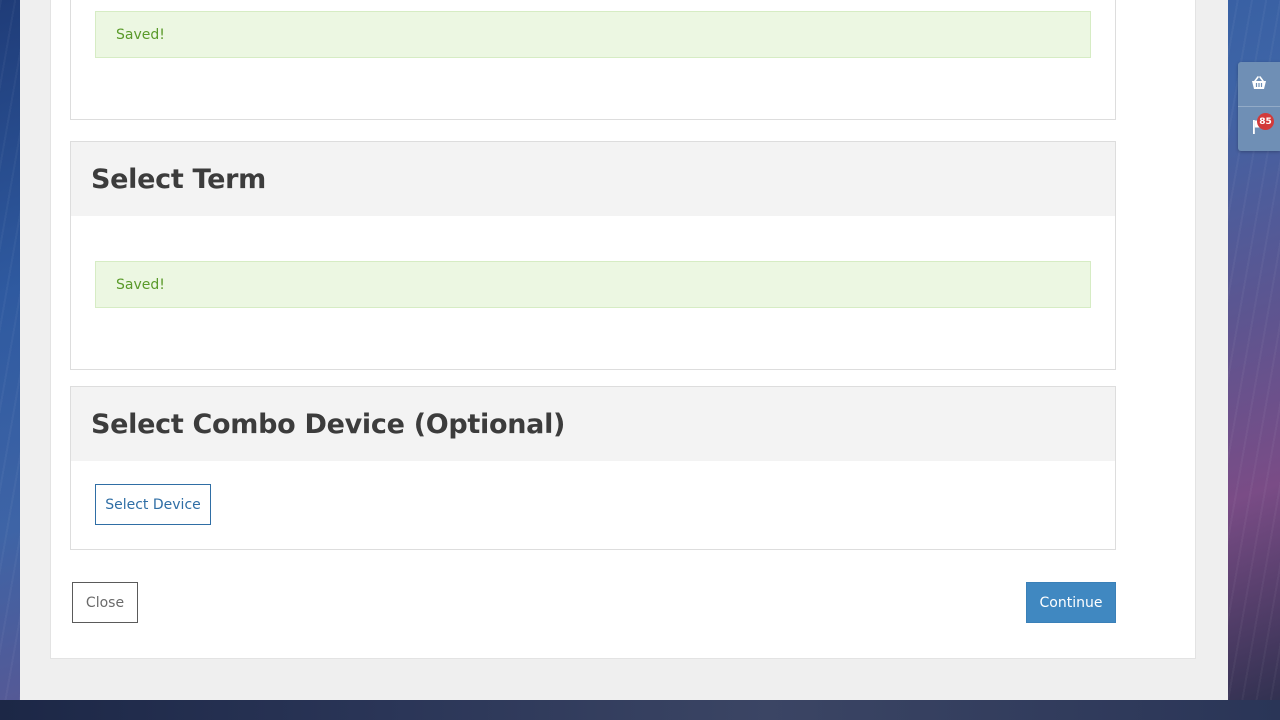  What do you see at coordinates (105, 602) in the screenshot?
I see `close-button: Close` at bounding box center [105, 602].